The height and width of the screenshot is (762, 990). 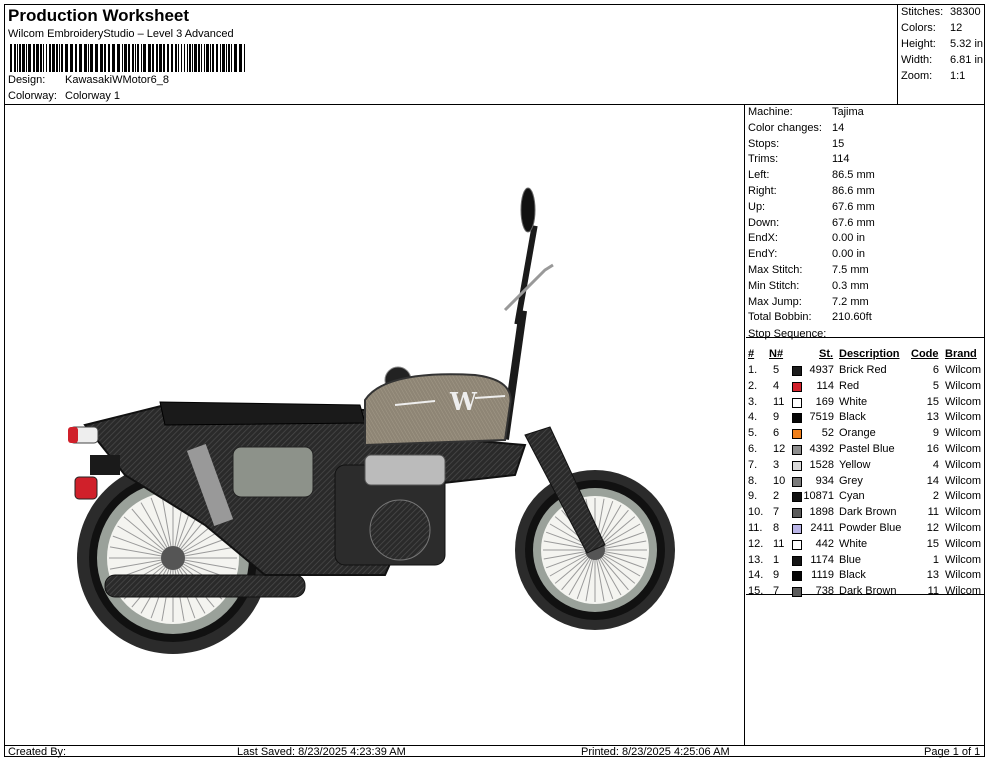 What do you see at coordinates (935, 464) in the screenshot?
I see `seq-code: 4` at bounding box center [935, 464].